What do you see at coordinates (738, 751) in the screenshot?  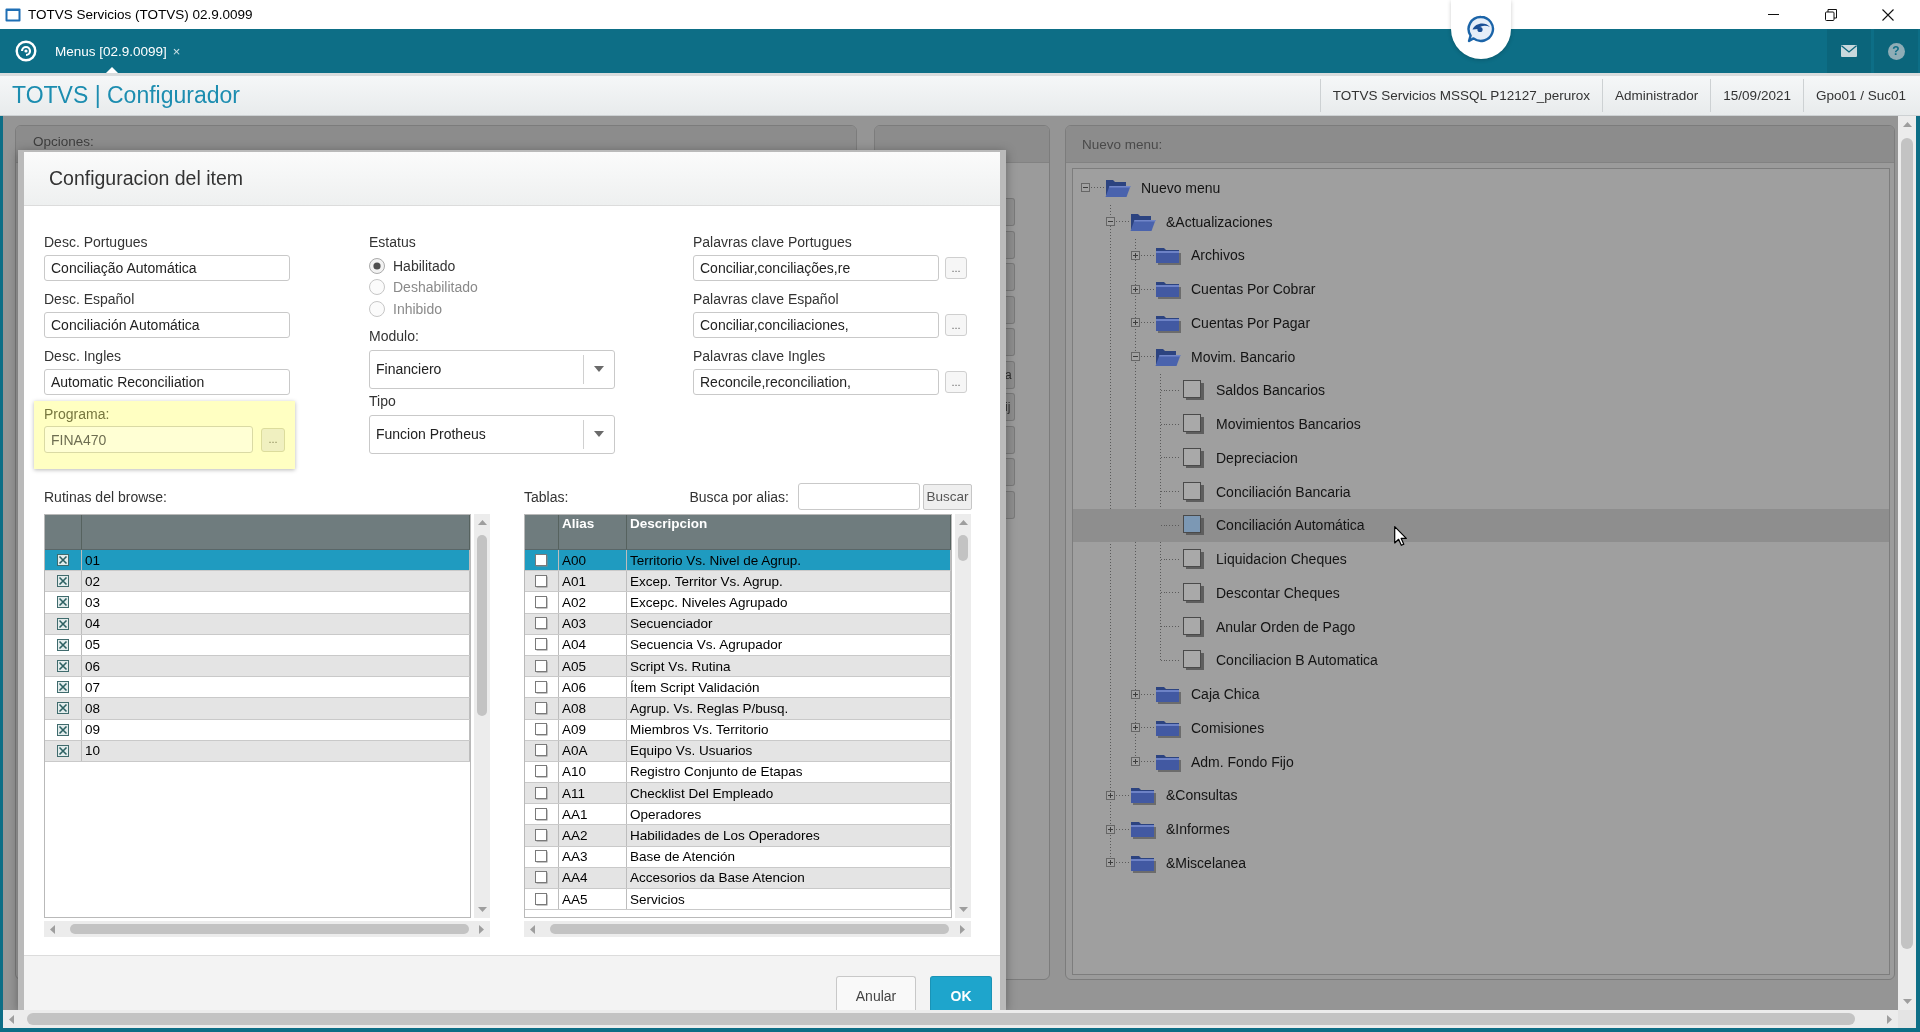 I see `table-row: A0A Equipo Vs. Usuarios` at bounding box center [738, 751].